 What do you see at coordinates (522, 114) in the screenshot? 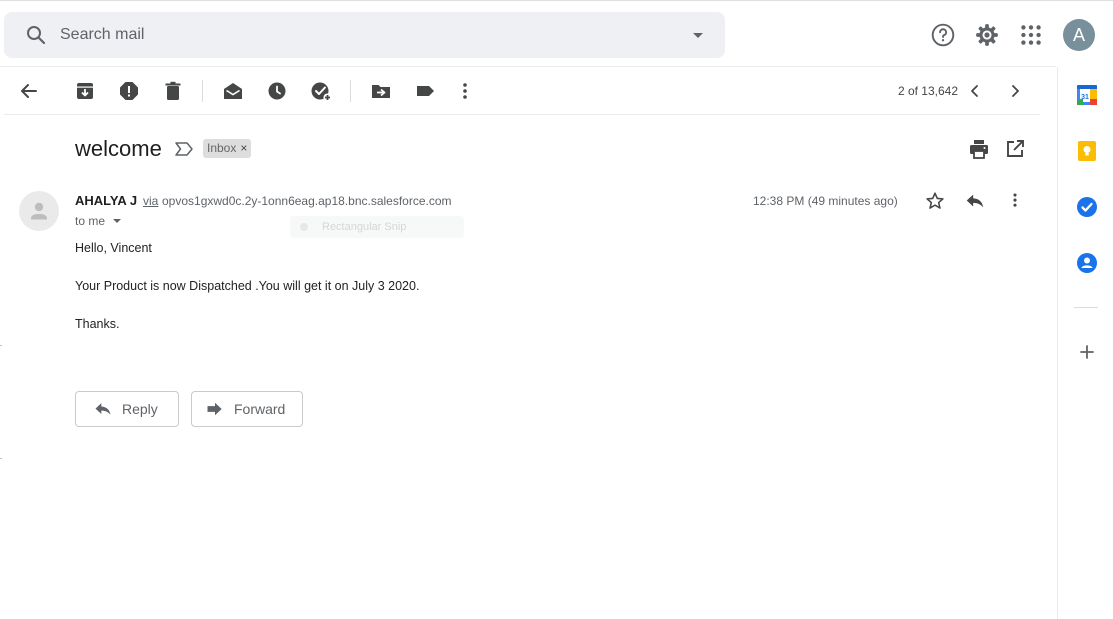
I see `toolbar-divider` at bounding box center [522, 114].